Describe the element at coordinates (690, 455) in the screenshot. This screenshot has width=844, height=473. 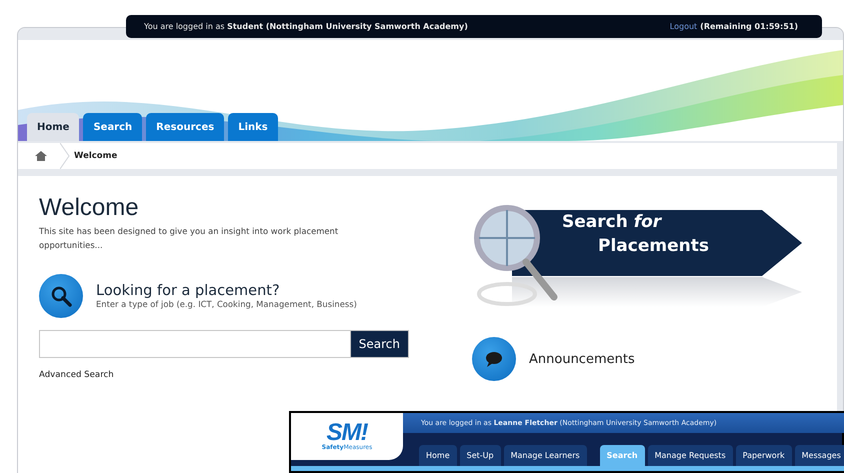
I see `nav-tab: Manage Requests` at that location.